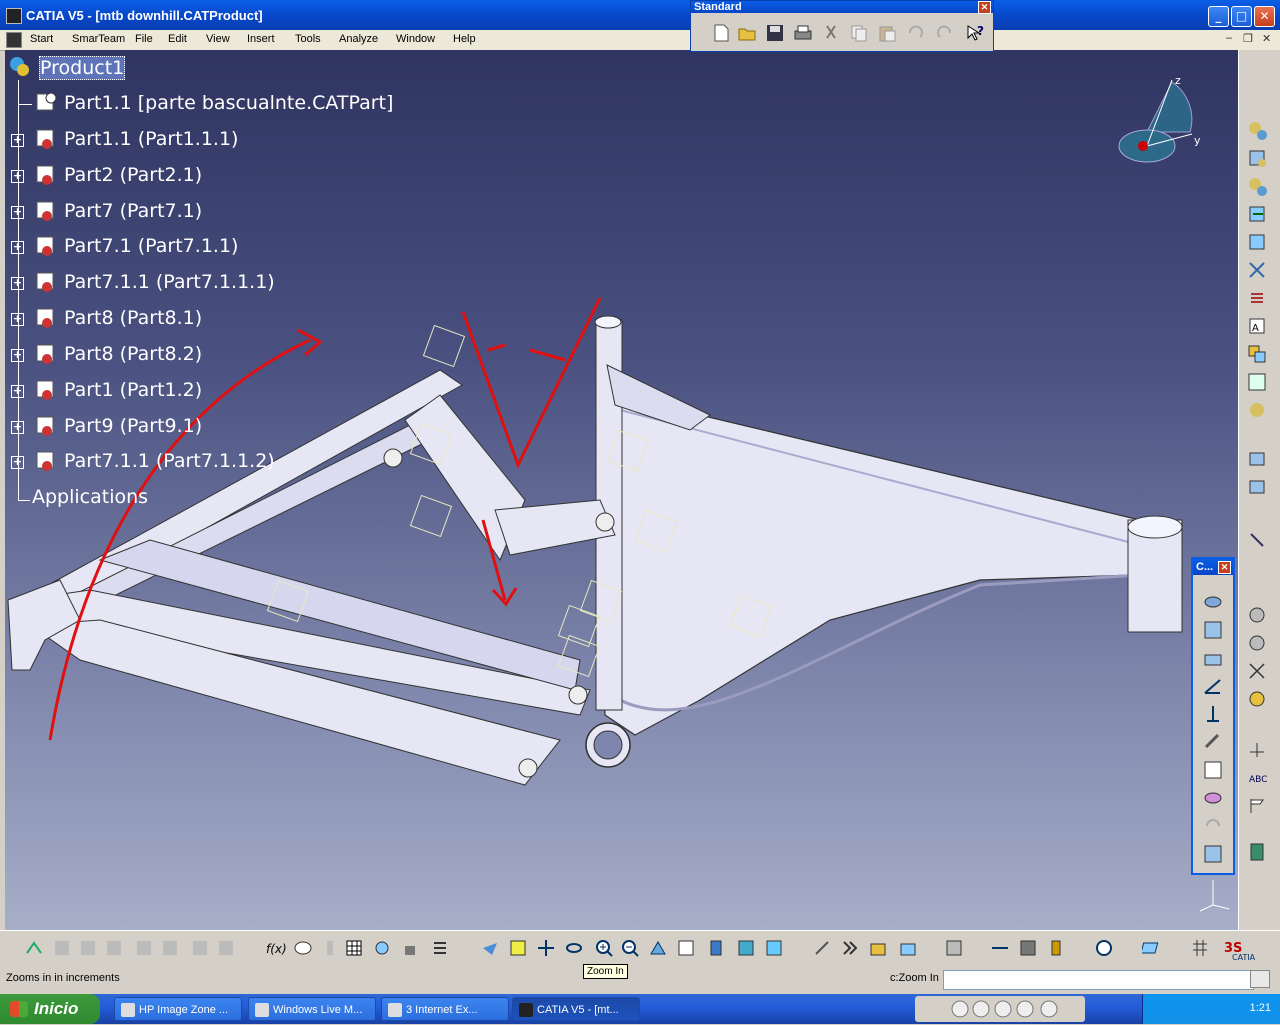 The image size is (1280, 1025). What do you see at coordinates (383, 949) in the screenshot?
I see `link-icon` at bounding box center [383, 949].